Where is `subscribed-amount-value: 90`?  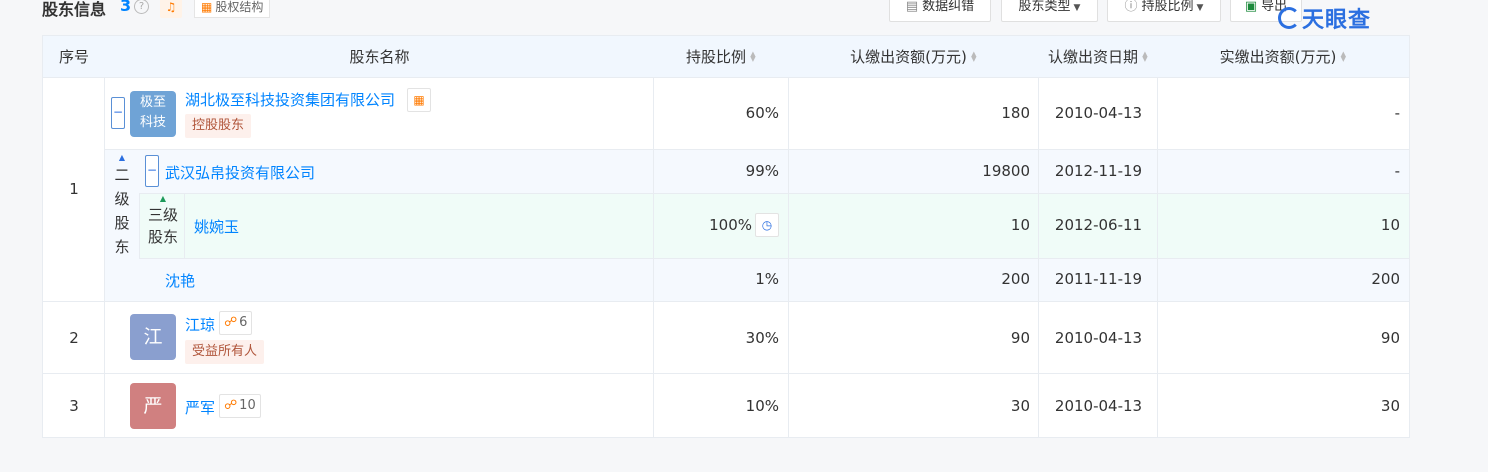 subscribed-amount-value: 90 is located at coordinates (1020, 338).